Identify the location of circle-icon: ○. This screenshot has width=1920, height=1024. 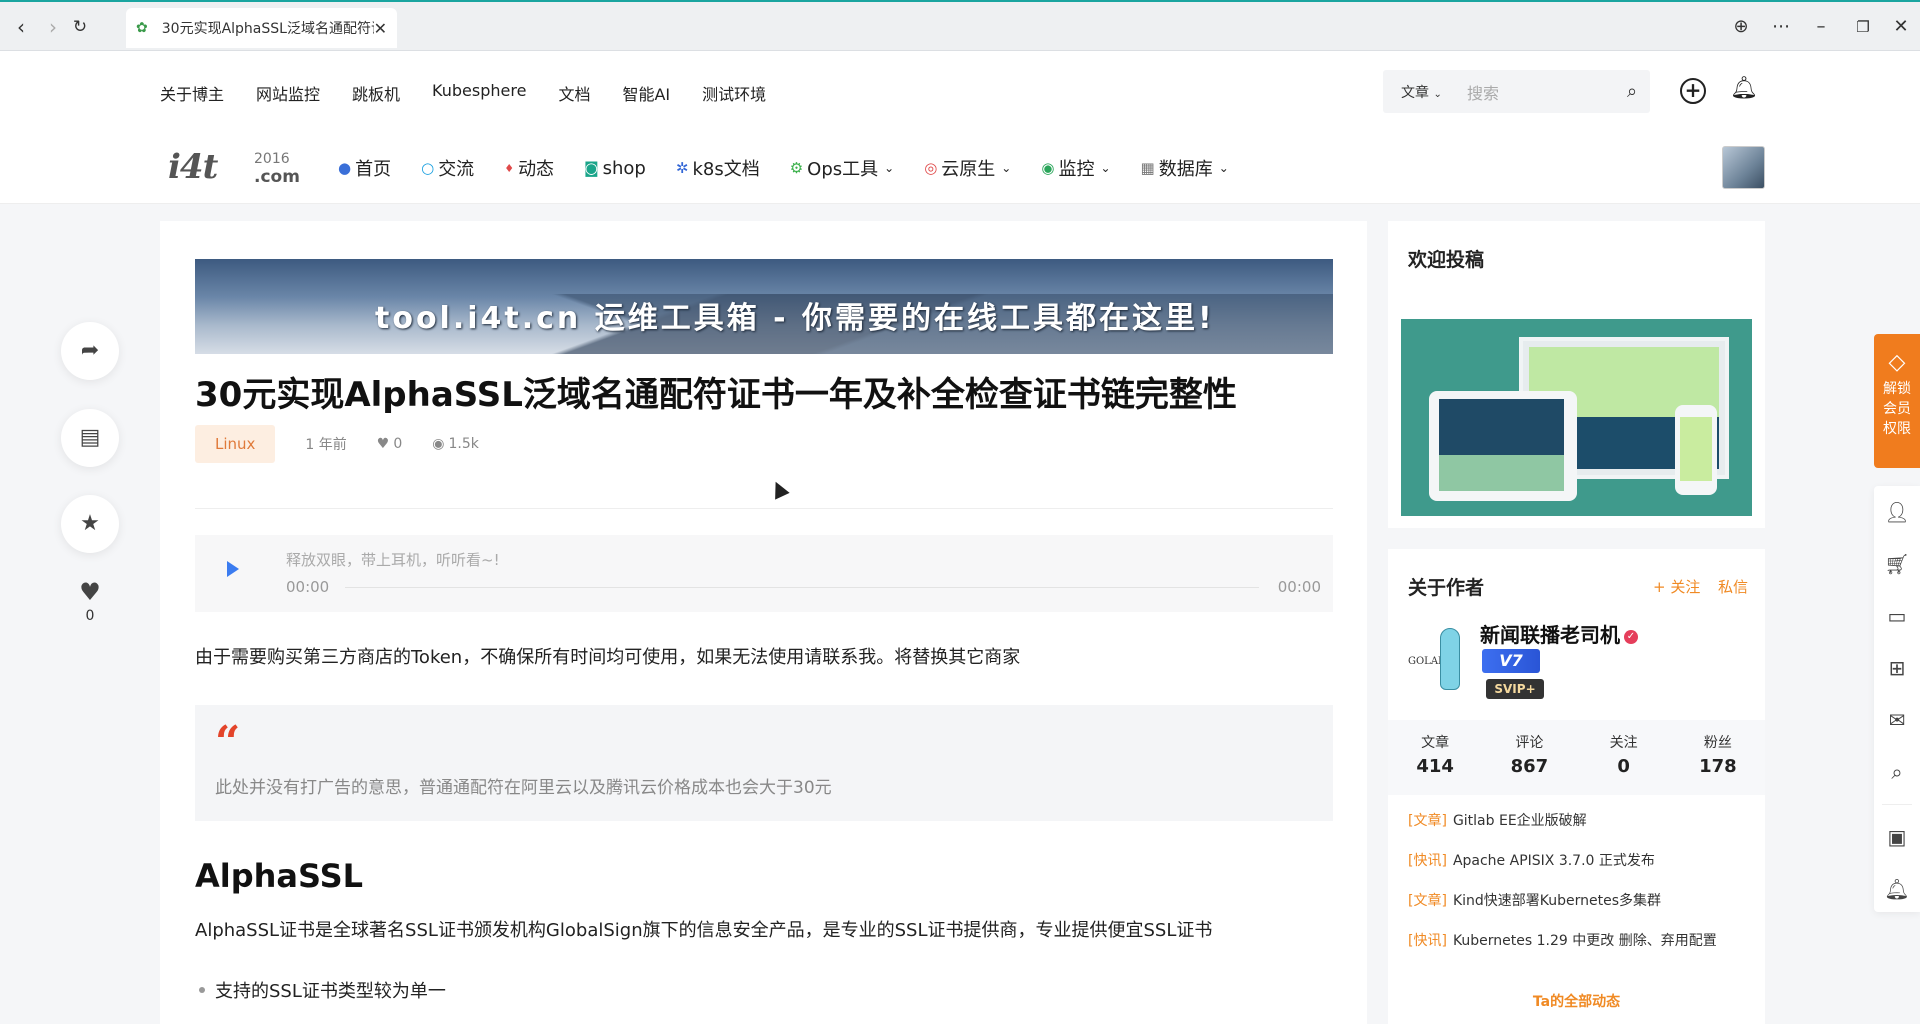
(428, 168).